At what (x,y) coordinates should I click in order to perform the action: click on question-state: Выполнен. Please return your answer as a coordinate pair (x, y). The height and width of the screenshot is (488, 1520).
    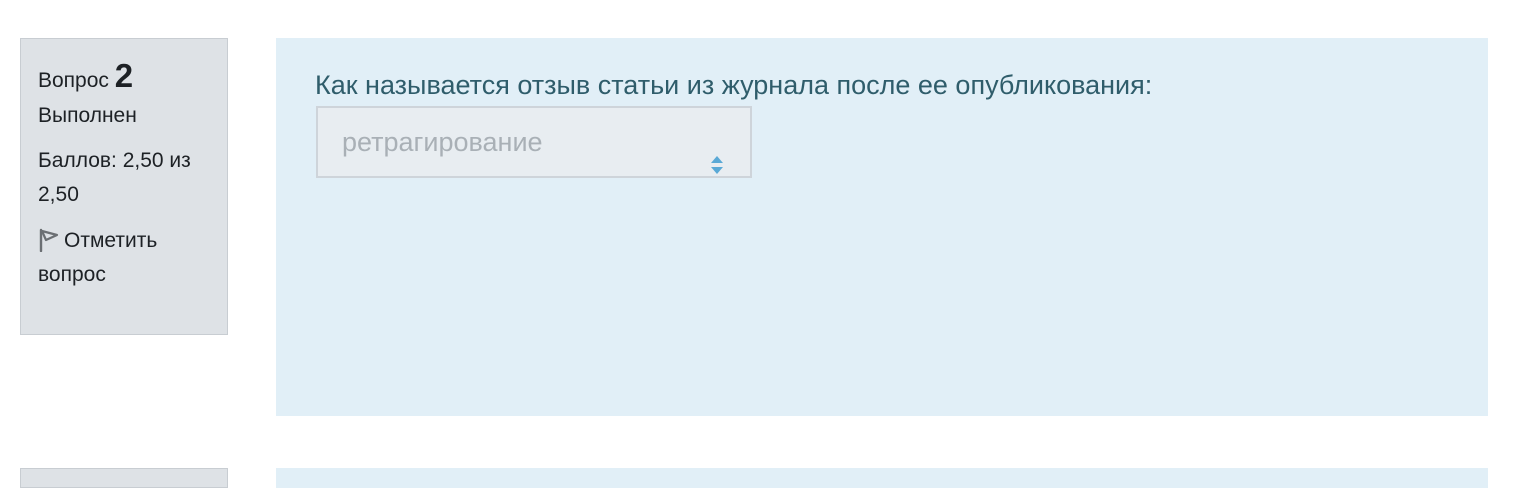
    Looking at the image, I should click on (87, 115).